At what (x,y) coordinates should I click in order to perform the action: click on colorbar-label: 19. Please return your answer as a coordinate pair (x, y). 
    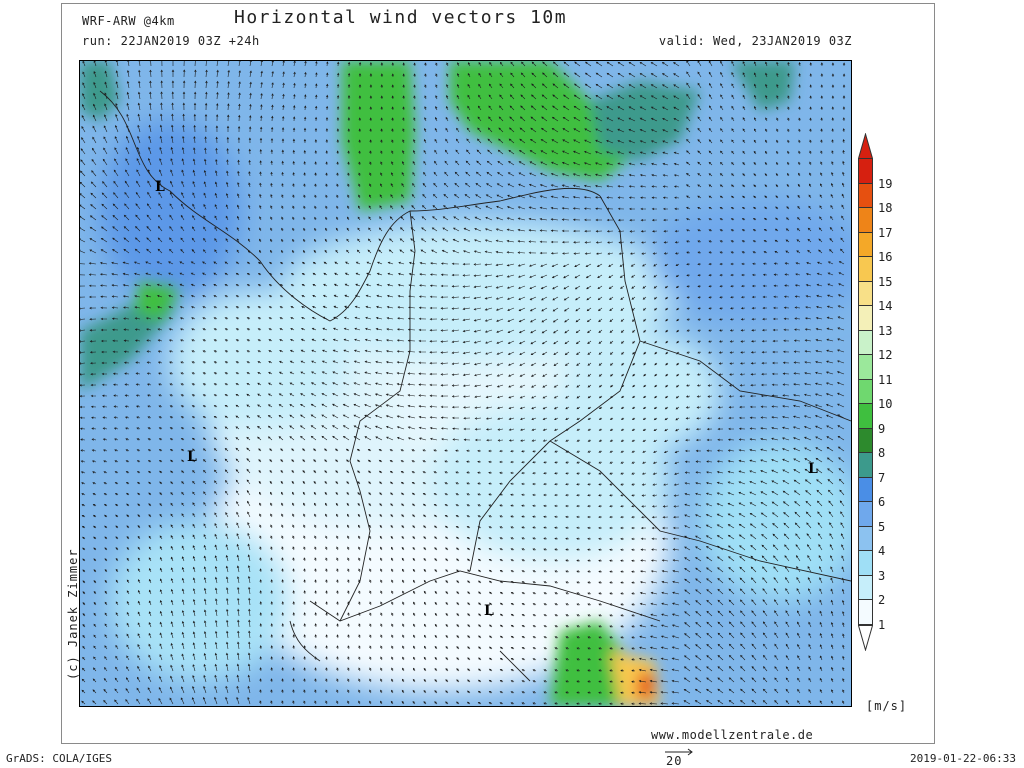
    Looking at the image, I should click on (885, 183).